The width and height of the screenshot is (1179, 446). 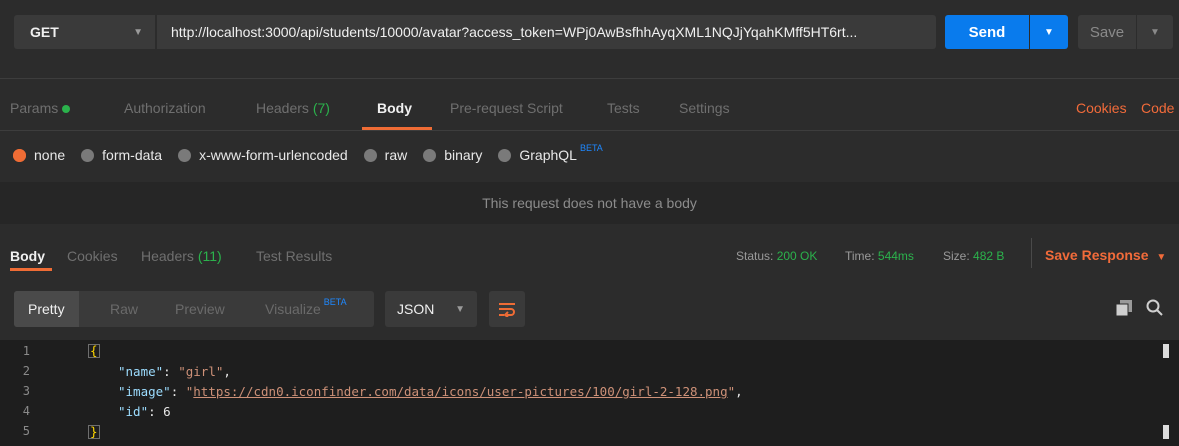 I want to click on code-line-1: {, so click(x=94, y=350).